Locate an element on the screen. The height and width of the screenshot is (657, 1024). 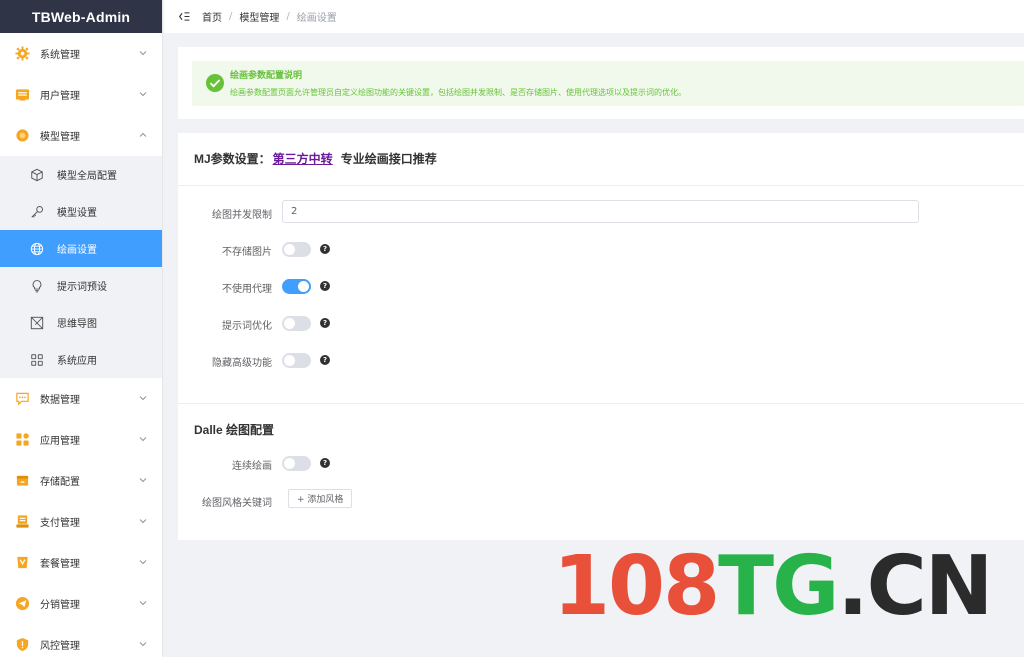
sidebar-item-label: 应用管理 is located at coordinates (60, 441).